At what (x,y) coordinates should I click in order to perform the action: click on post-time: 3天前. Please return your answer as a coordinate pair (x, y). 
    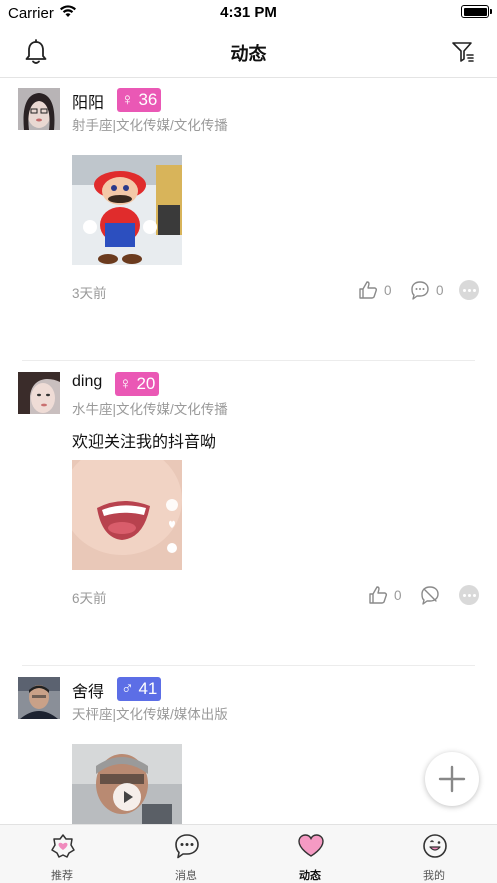
    Looking at the image, I should click on (89, 293).